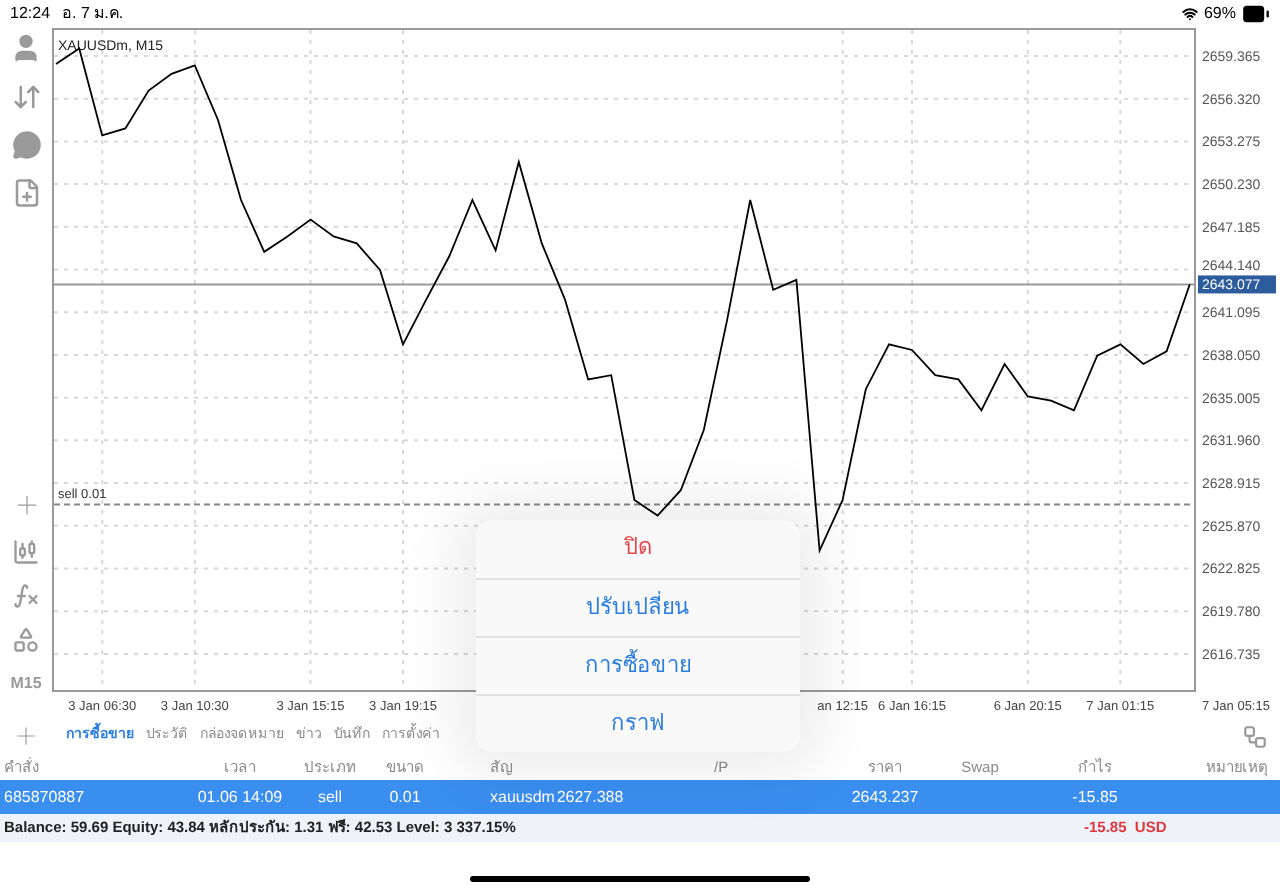  I want to click on table-cell: sell, so click(329, 797).